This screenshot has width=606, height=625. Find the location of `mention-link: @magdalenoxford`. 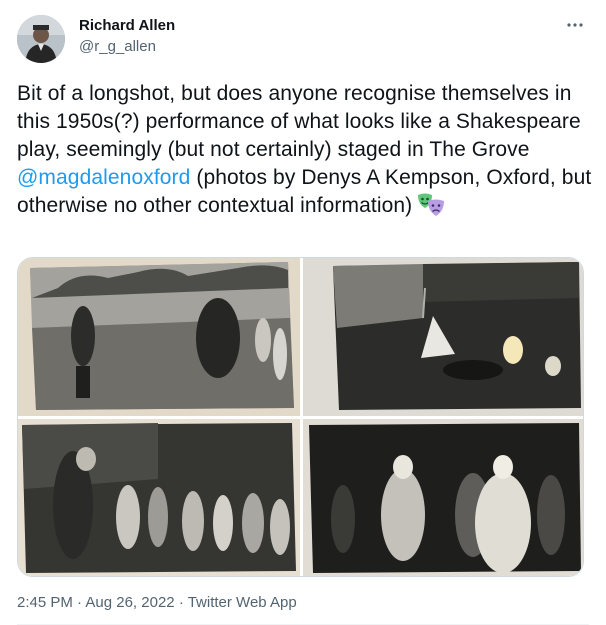

mention-link: @magdalenoxford is located at coordinates (103, 177).